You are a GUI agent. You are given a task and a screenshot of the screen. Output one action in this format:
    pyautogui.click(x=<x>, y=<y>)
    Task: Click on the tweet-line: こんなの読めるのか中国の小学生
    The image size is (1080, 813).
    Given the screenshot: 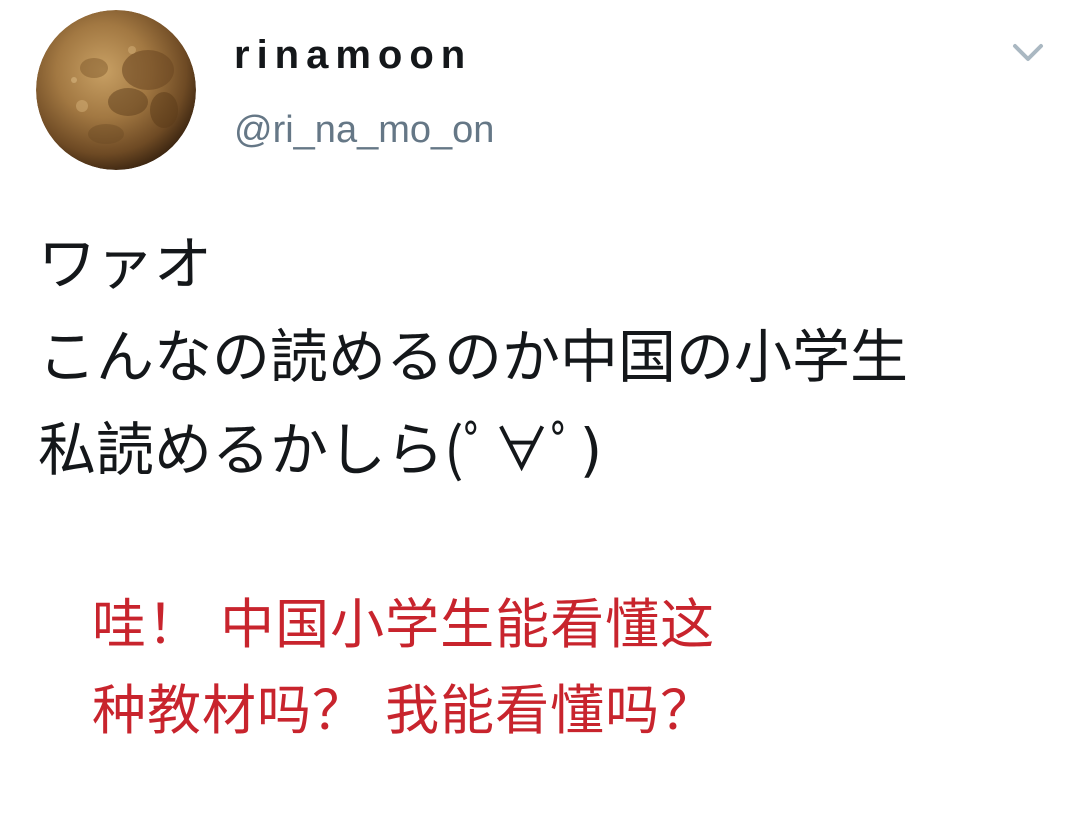 What is the action you would take?
    pyautogui.click(x=473, y=357)
    